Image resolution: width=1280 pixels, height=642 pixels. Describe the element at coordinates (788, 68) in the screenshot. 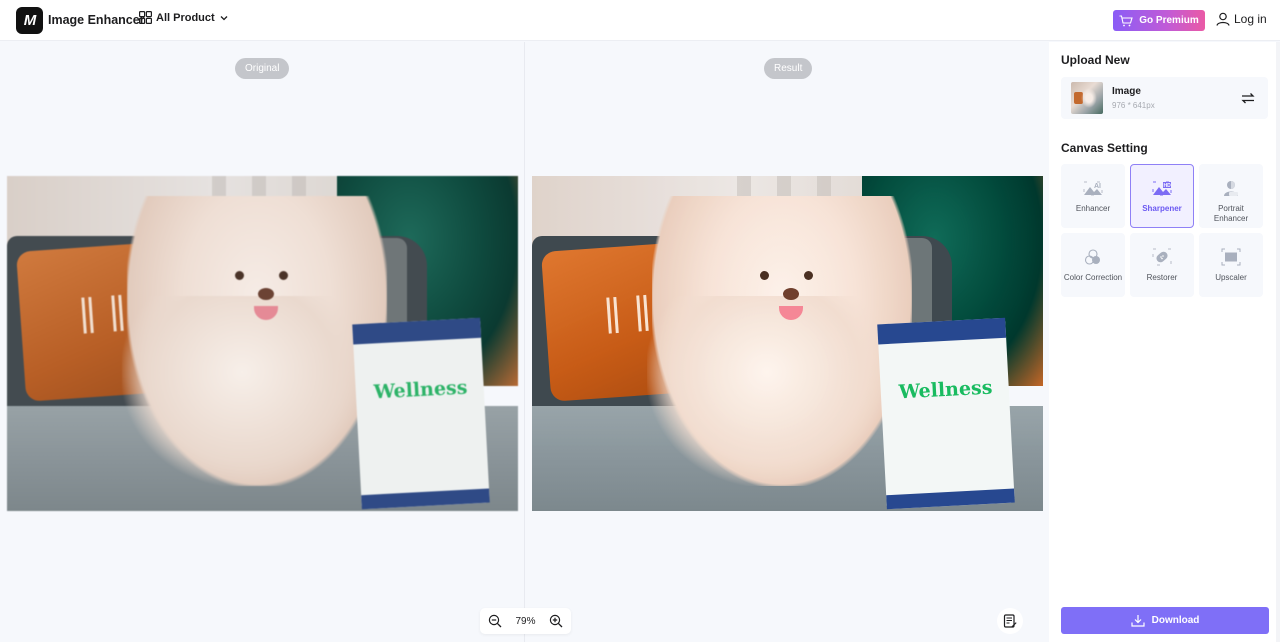

I see `result-label: Result` at that location.